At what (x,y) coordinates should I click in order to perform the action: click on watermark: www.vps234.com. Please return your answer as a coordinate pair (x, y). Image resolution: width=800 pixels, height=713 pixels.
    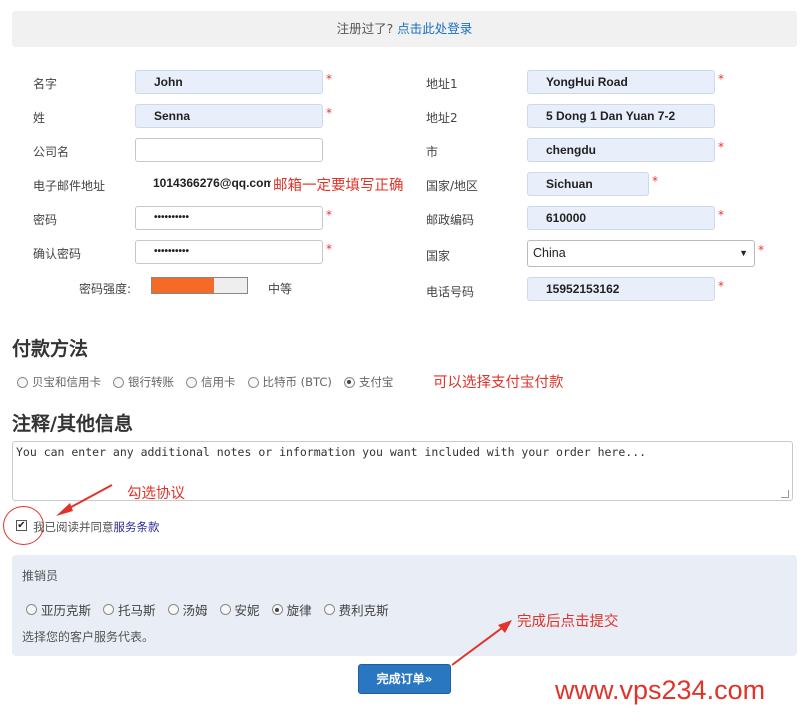
    Looking at the image, I should click on (660, 690).